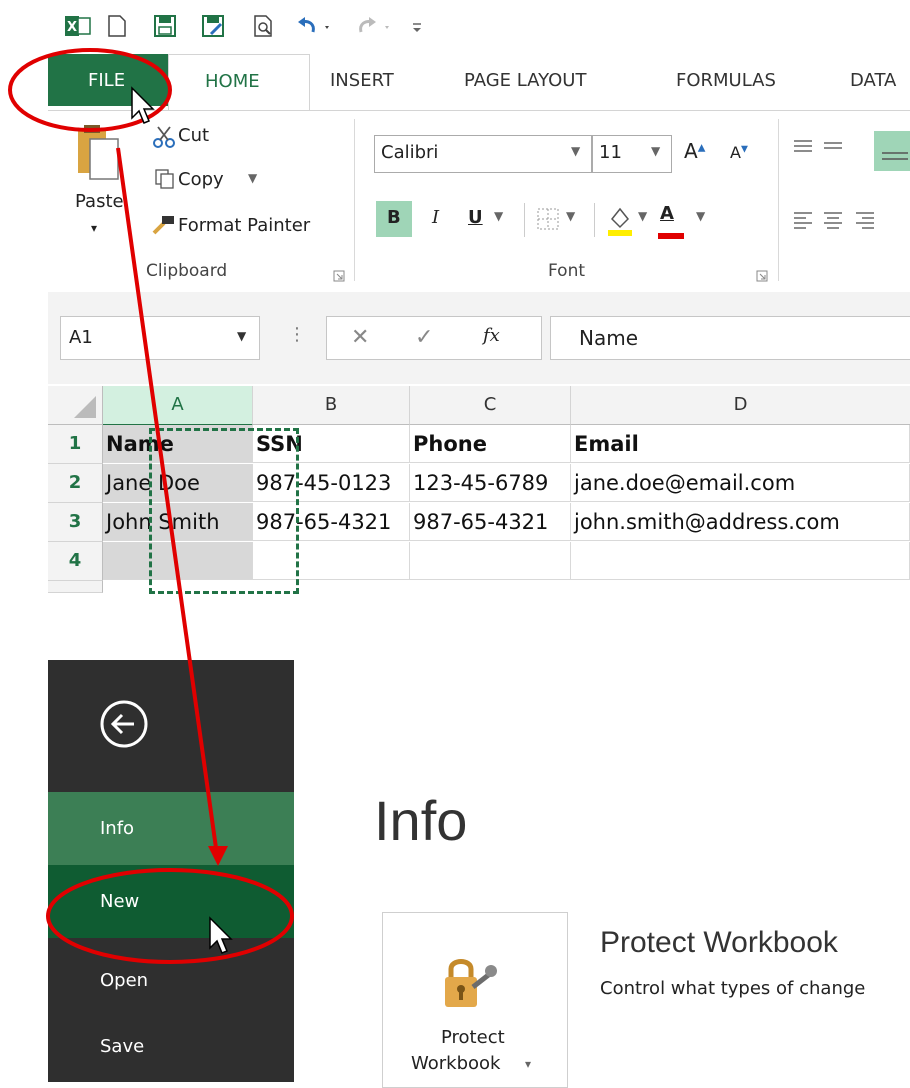  What do you see at coordinates (410, 152) in the screenshot?
I see `font-name-value: Calibri` at bounding box center [410, 152].